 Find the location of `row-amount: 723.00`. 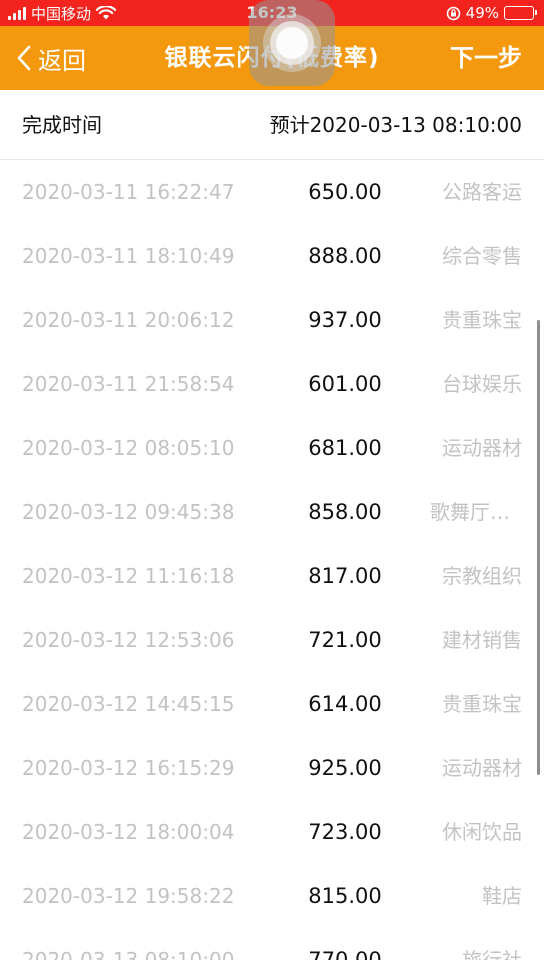

row-amount: 723.00 is located at coordinates (345, 832).